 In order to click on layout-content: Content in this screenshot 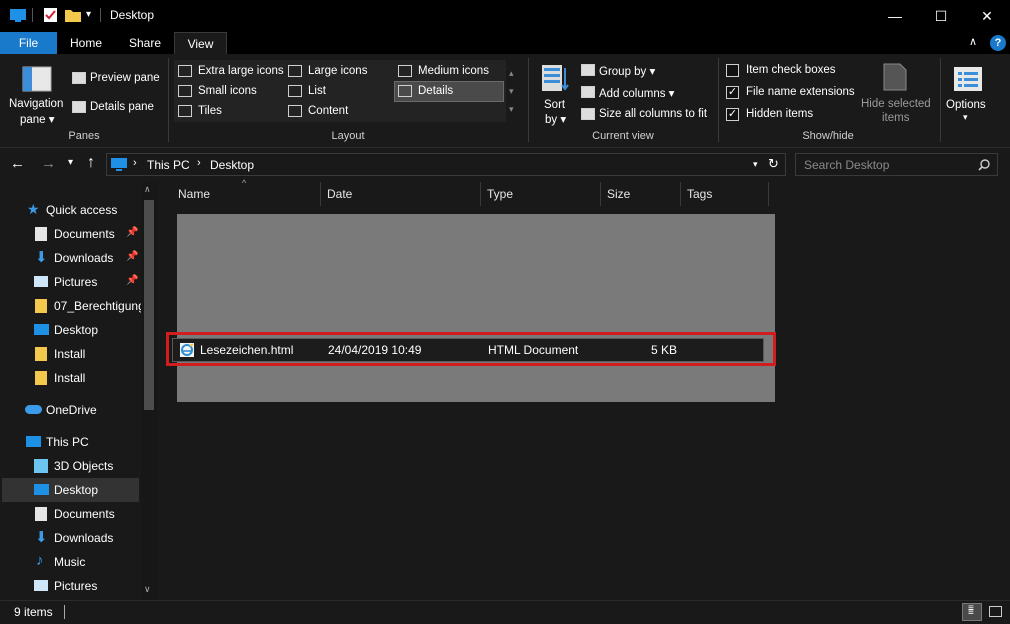, I will do `click(338, 112)`.